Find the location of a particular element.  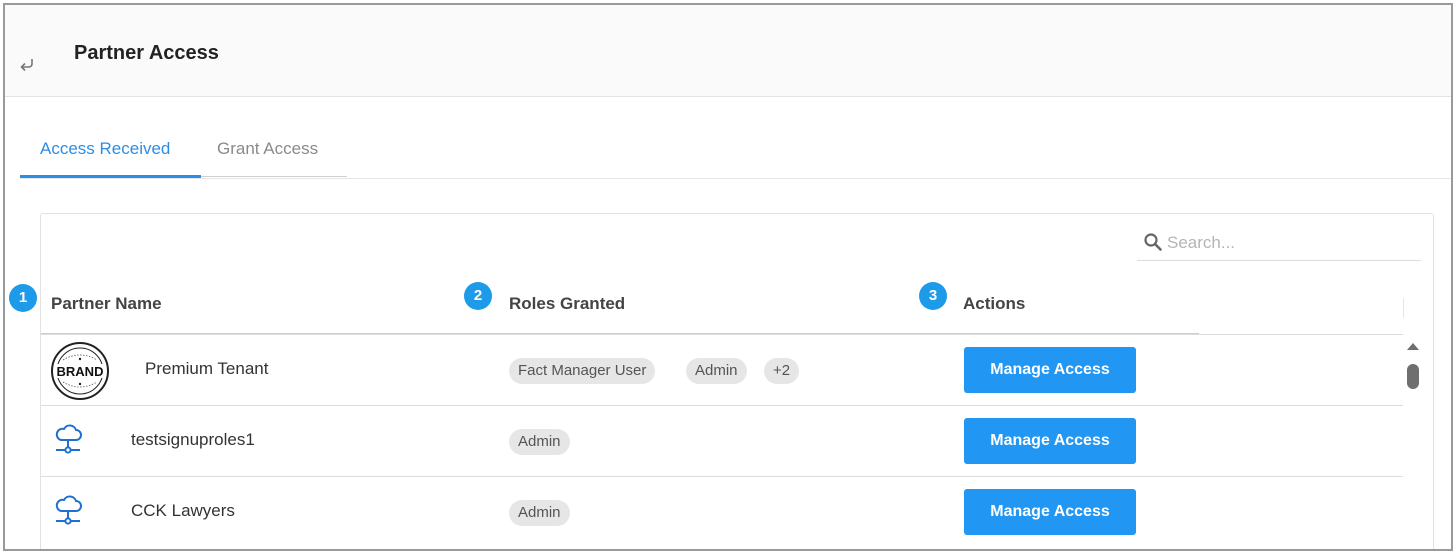

search-box is located at coordinates (1279, 244).